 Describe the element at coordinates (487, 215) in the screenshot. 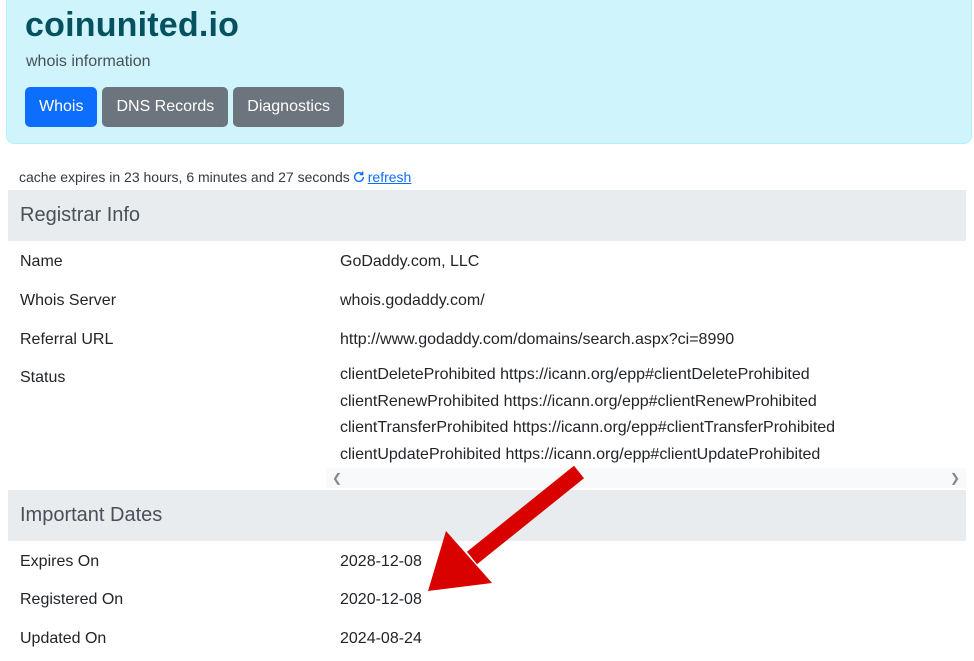

I see `section-registrar-info: Registrar Info` at that location.